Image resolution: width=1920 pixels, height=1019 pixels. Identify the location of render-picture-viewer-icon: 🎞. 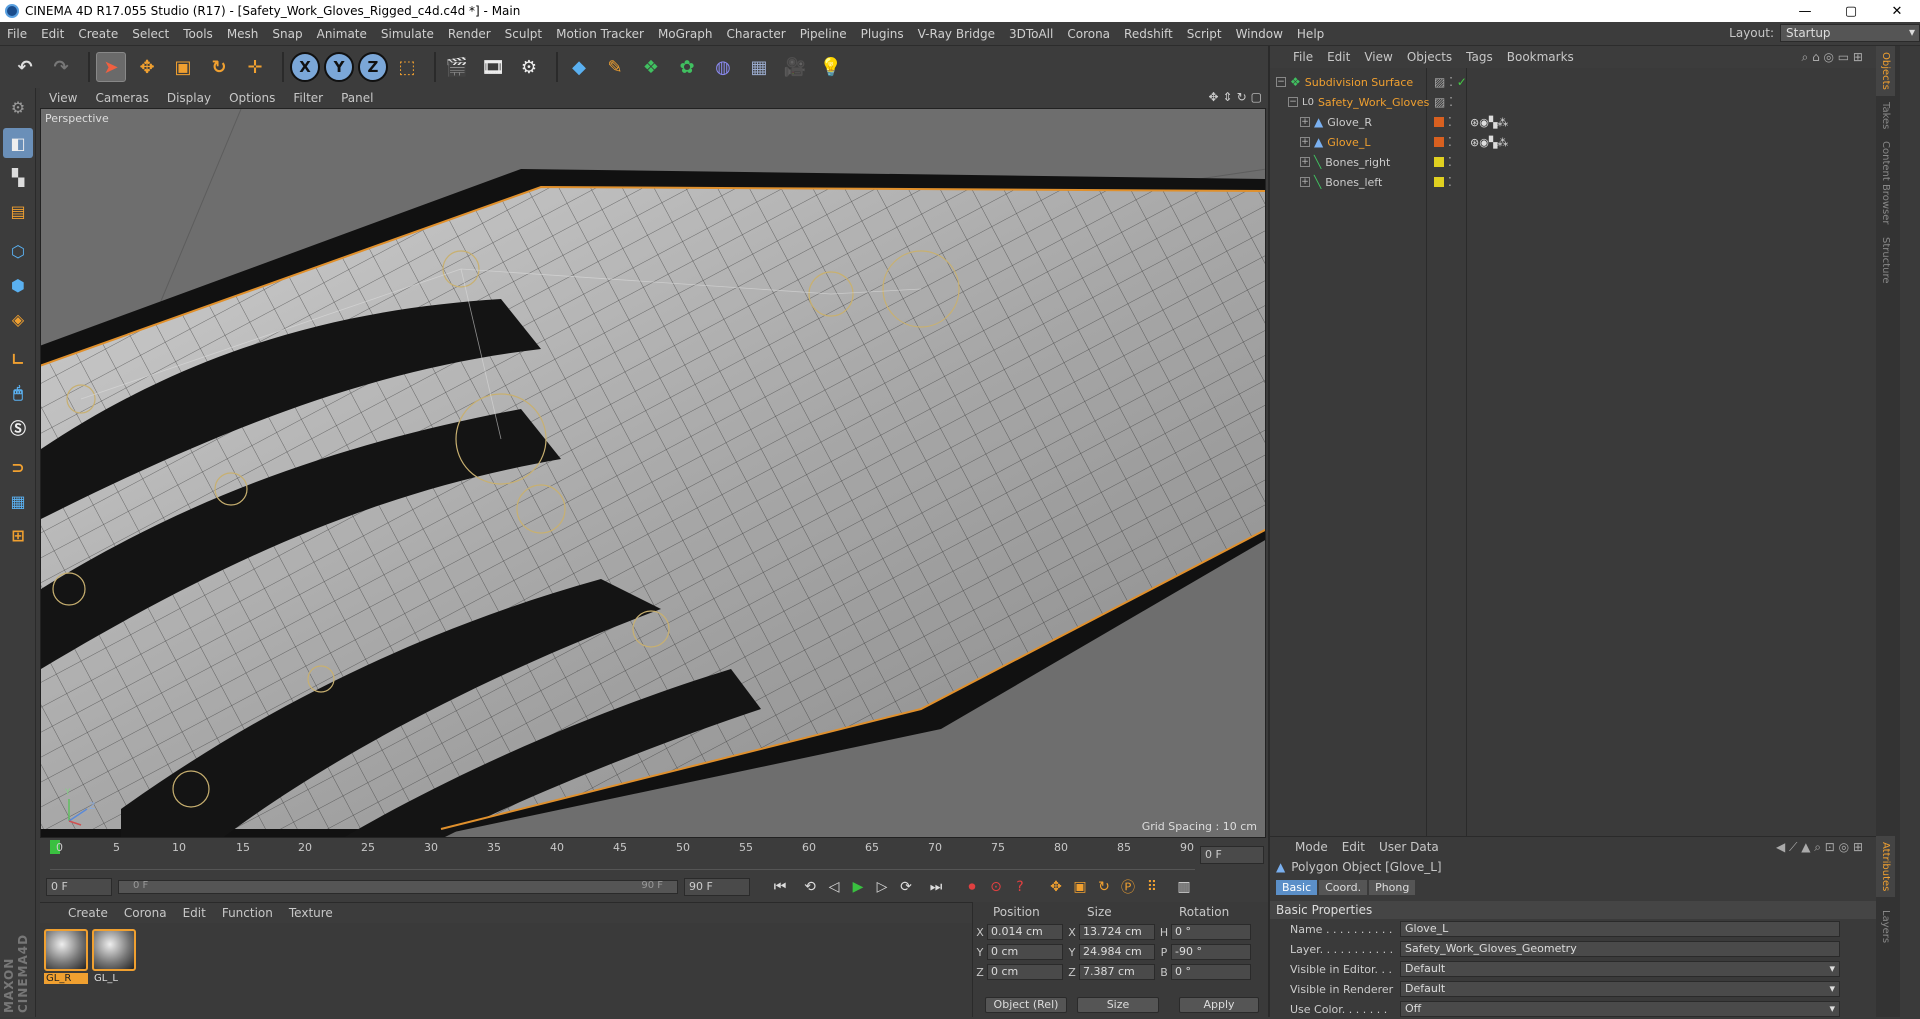
(493, 67).